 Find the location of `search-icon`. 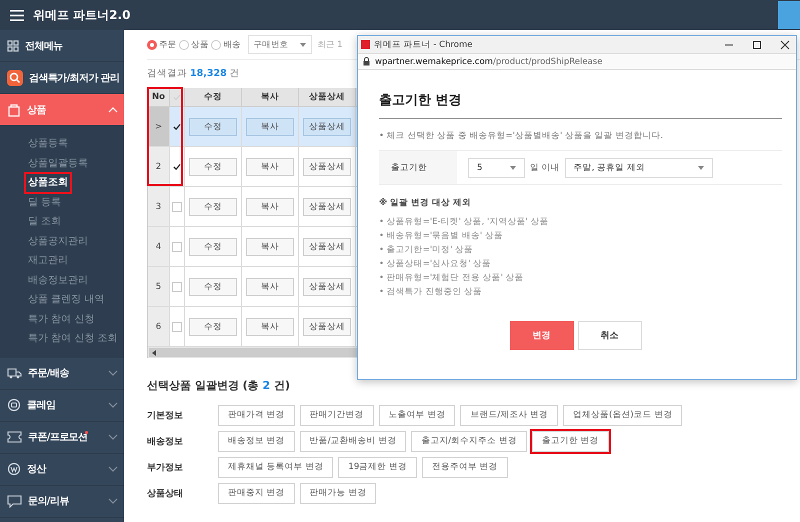

search-icon is located at coordinates (15, 78).